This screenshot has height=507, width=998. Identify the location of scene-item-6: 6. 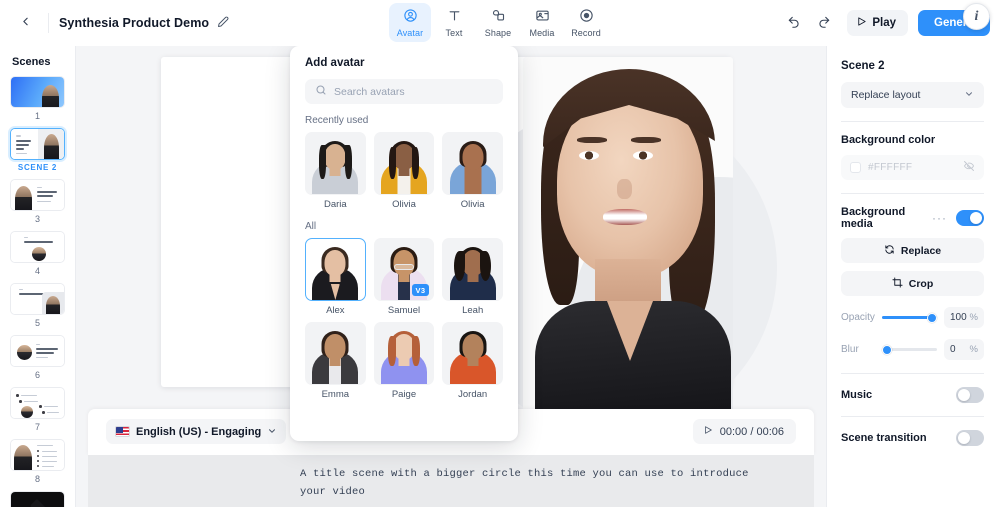
(37, 359).